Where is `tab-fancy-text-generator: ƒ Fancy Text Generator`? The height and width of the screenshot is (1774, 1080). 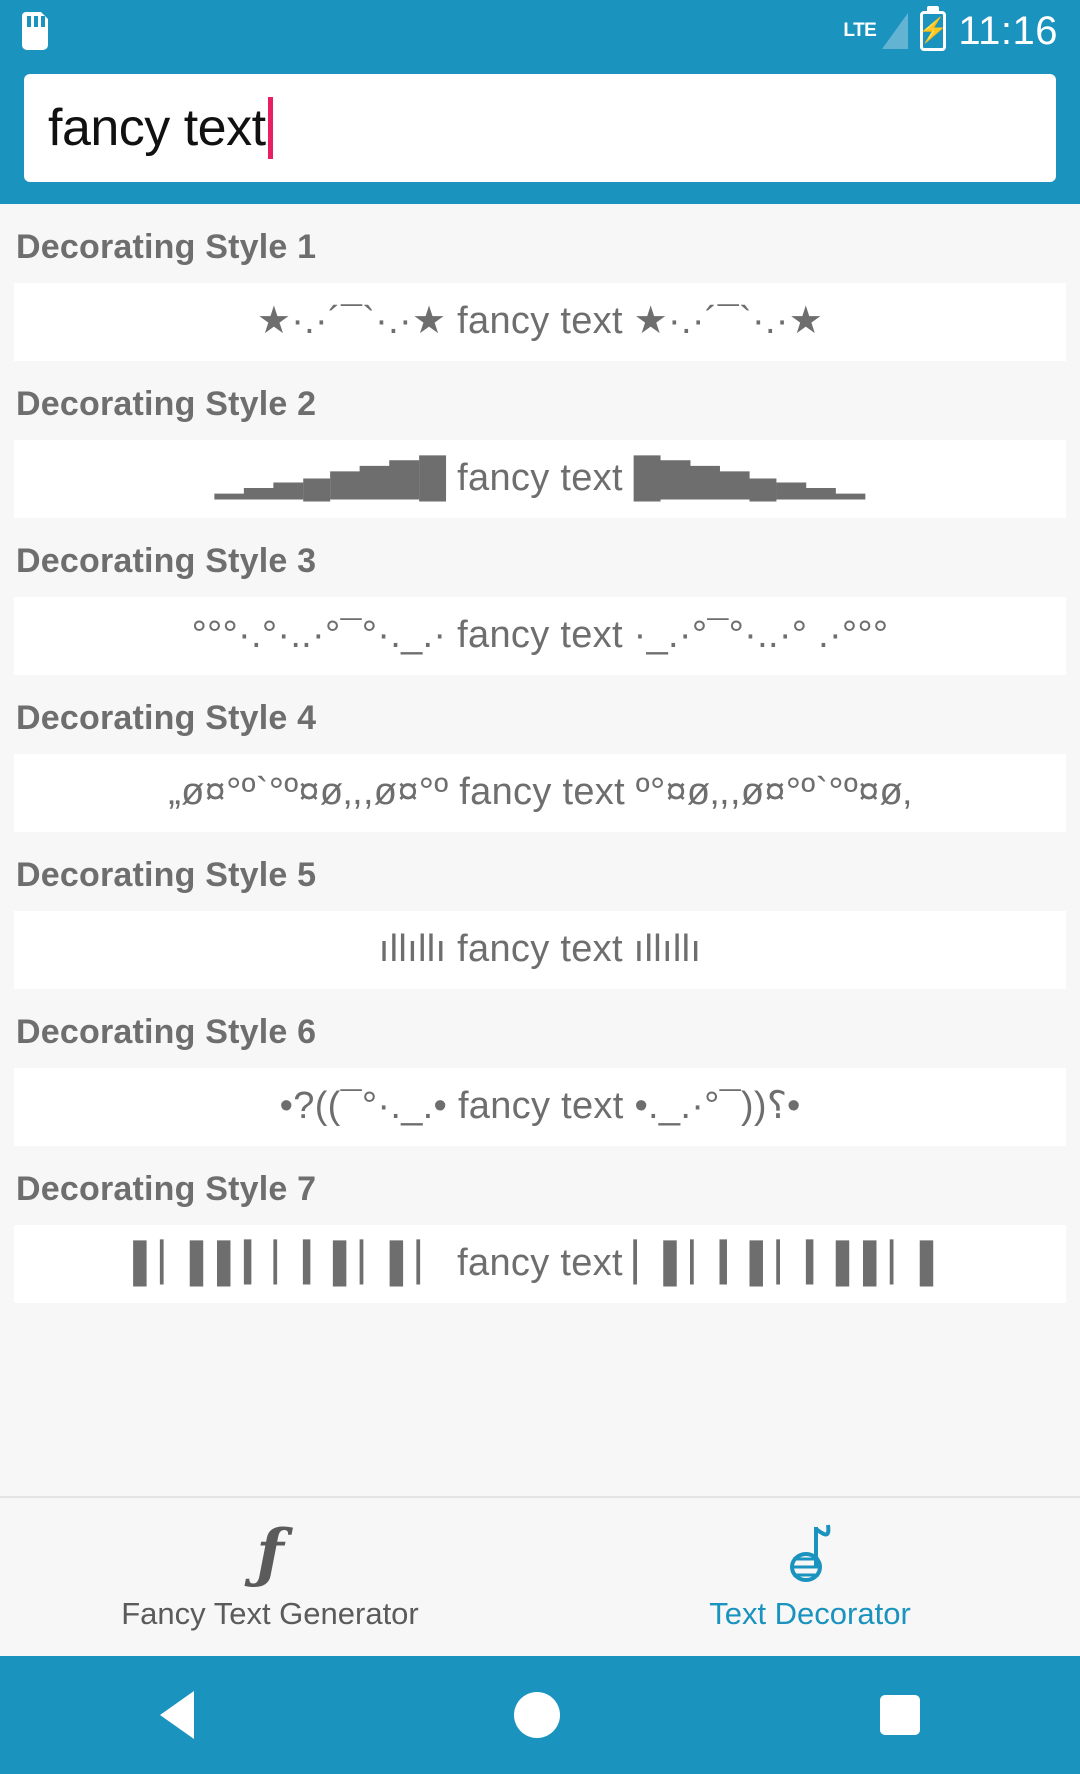 tab-fancy-text-generator: ƒ Fancy Text Generator is located at coordinates (270, 1577).